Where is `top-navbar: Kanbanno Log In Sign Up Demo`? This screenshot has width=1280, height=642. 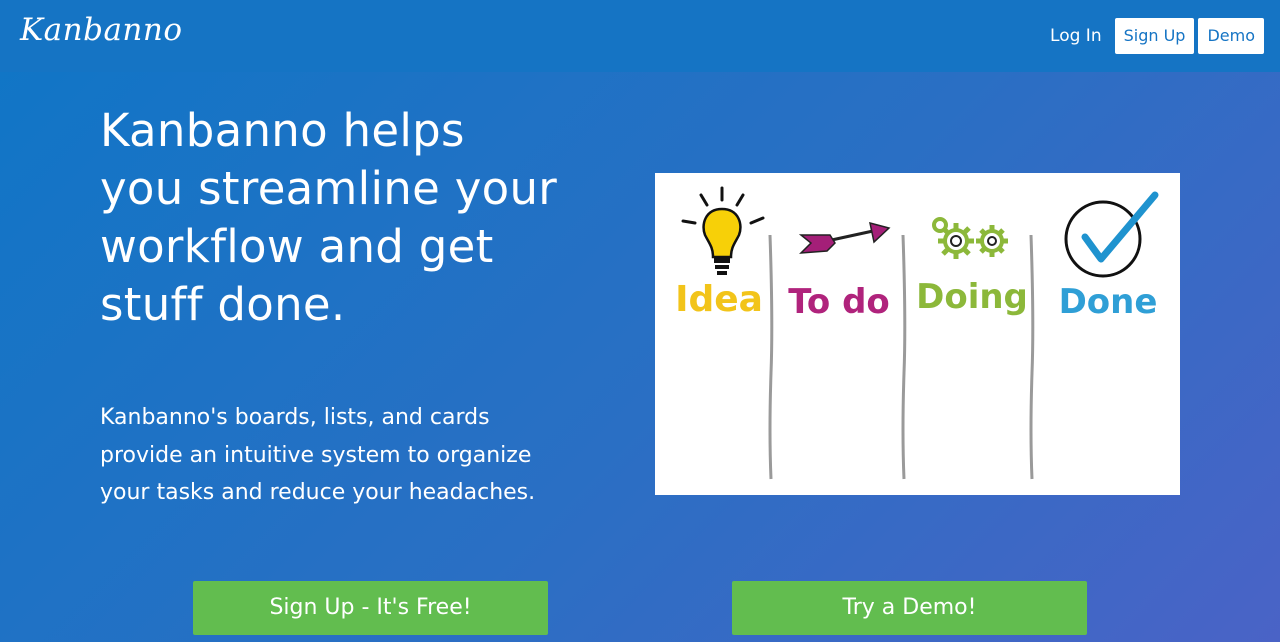 top-navbar: Kanbanno Log In Sign Up Demo is located at coordinates (640, 36).